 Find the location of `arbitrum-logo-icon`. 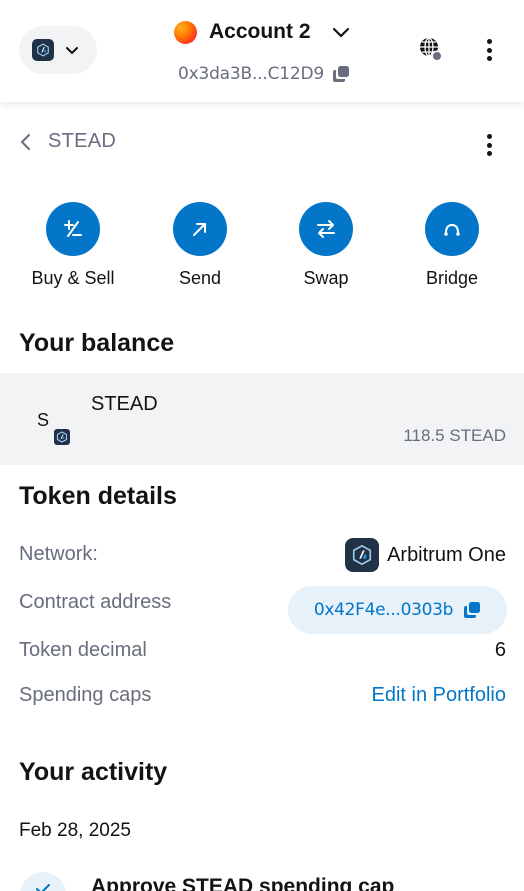

arbitrum-logo-icon is located at coordinates (362, 555).